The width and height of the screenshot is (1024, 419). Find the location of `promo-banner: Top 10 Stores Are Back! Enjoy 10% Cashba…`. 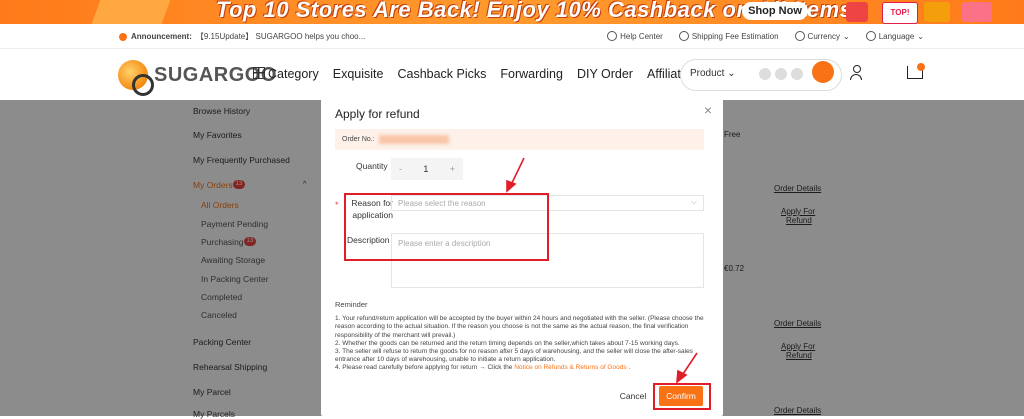

promo-banner: Top 10 Stores Are Back! Enjoy 10% Cashba… is located at coordinates (512, 12).